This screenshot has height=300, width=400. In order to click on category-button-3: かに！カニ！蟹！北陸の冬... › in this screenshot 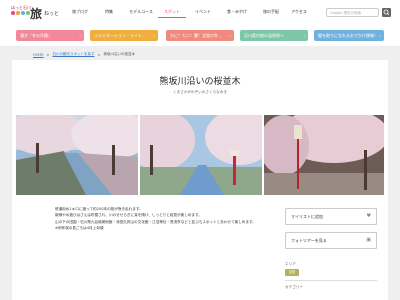, I will do `click(200, 35)`.